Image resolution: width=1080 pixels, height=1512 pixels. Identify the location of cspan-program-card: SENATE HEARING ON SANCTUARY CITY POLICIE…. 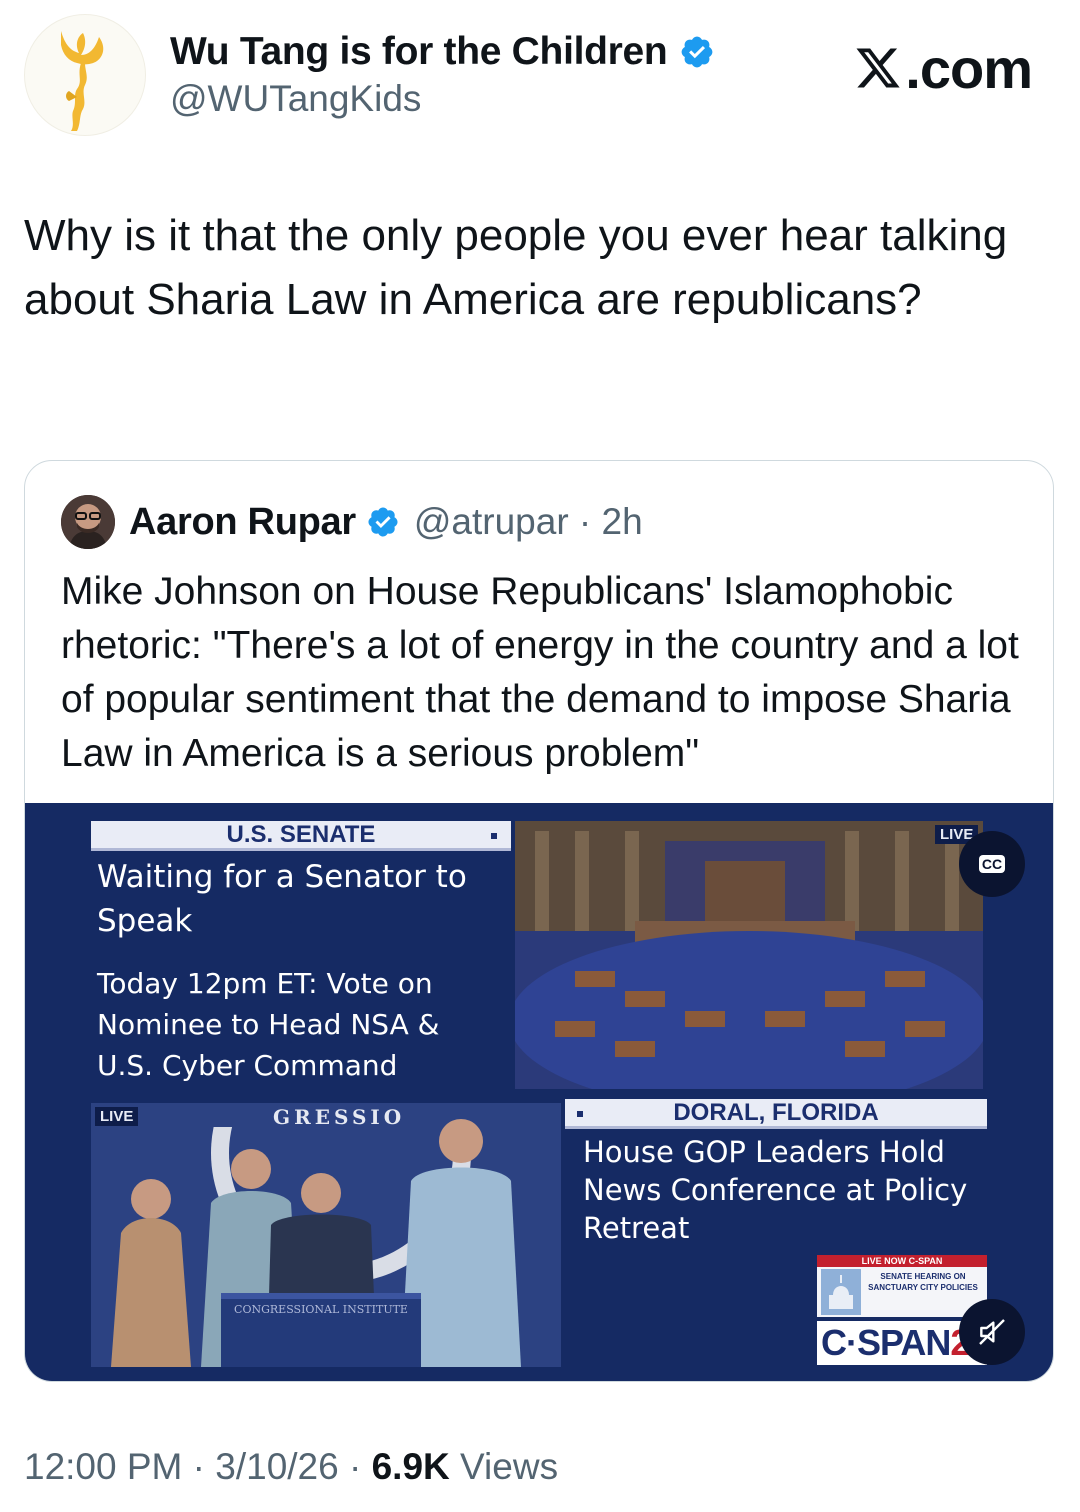
(902, 1292).